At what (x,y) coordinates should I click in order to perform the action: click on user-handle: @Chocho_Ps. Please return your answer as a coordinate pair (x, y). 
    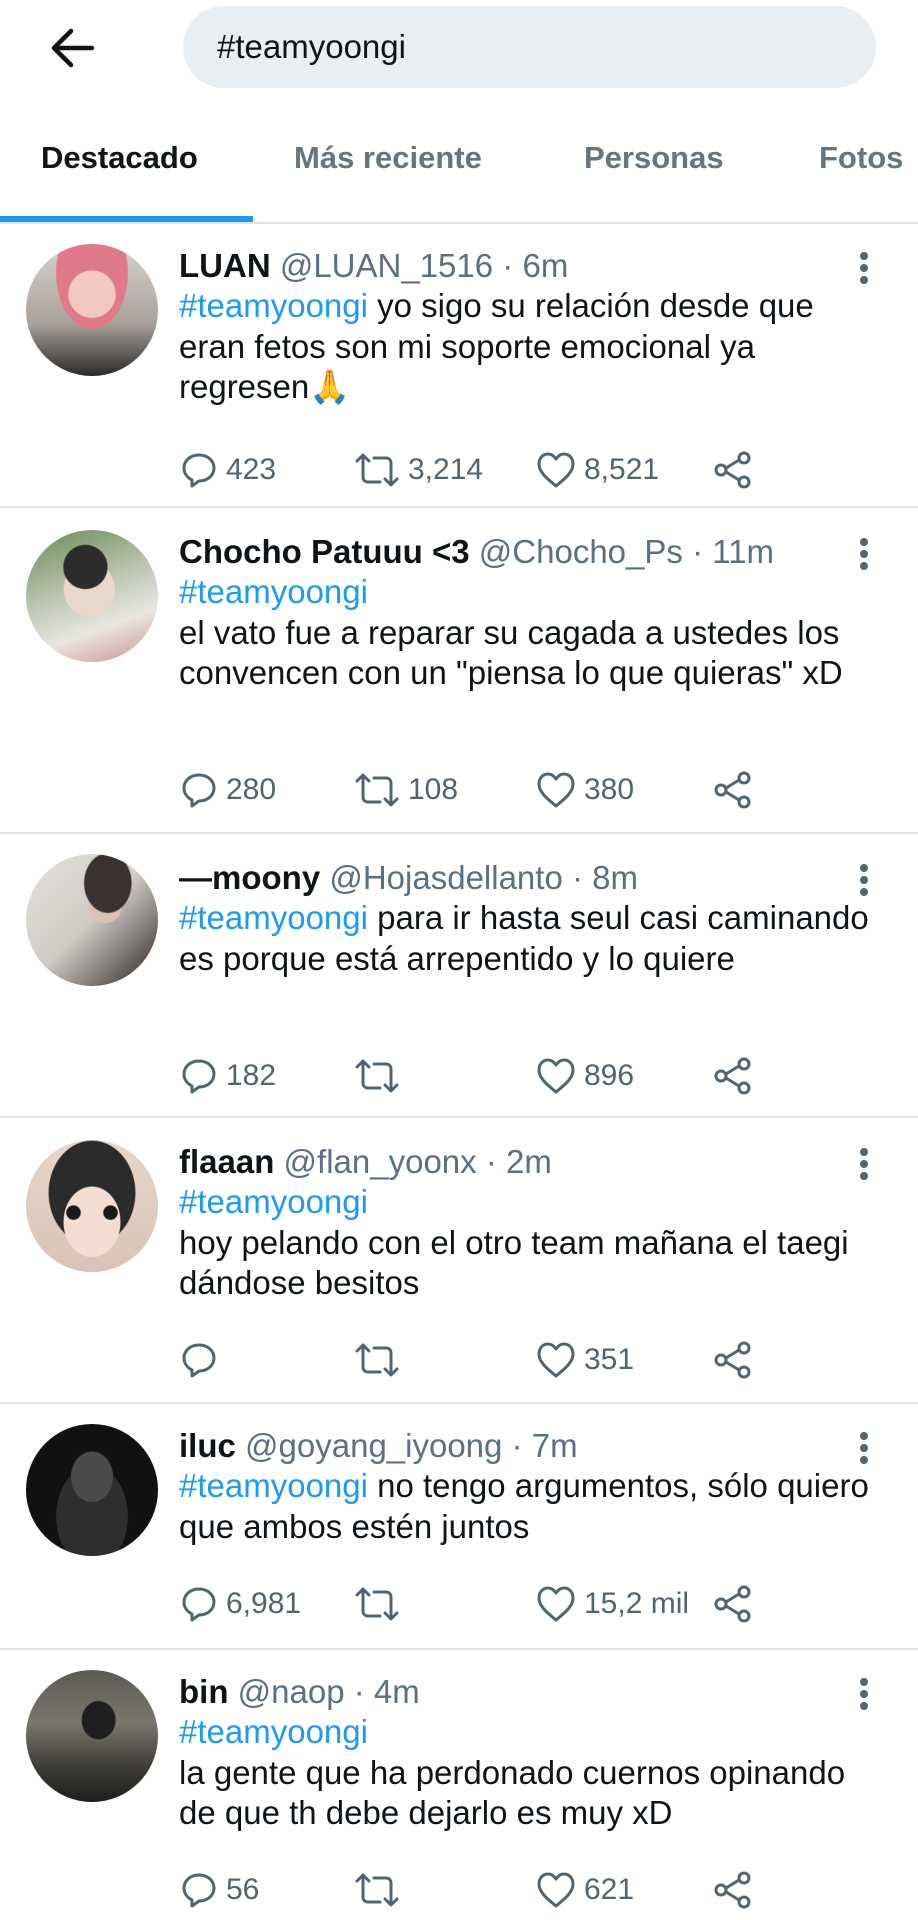
    Looking at the image, I should click on (581, 551).